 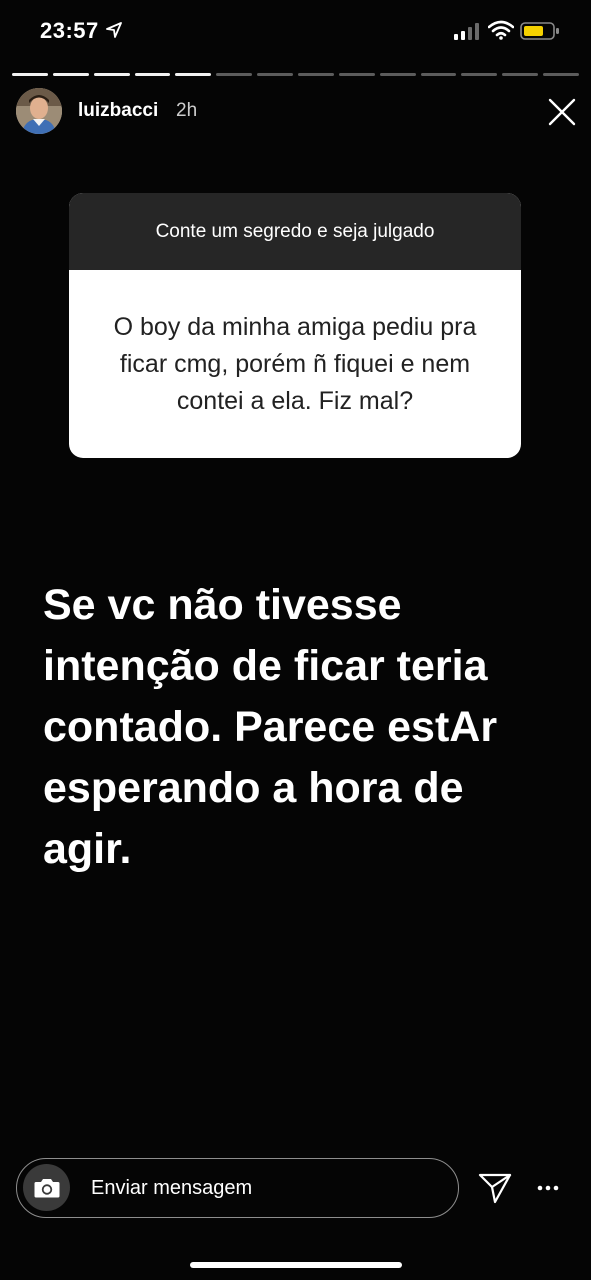 What do you see at coordinates (114, 30) in the screenshot?
I see `location-arrow-icon` at bounding box center [114, 30].